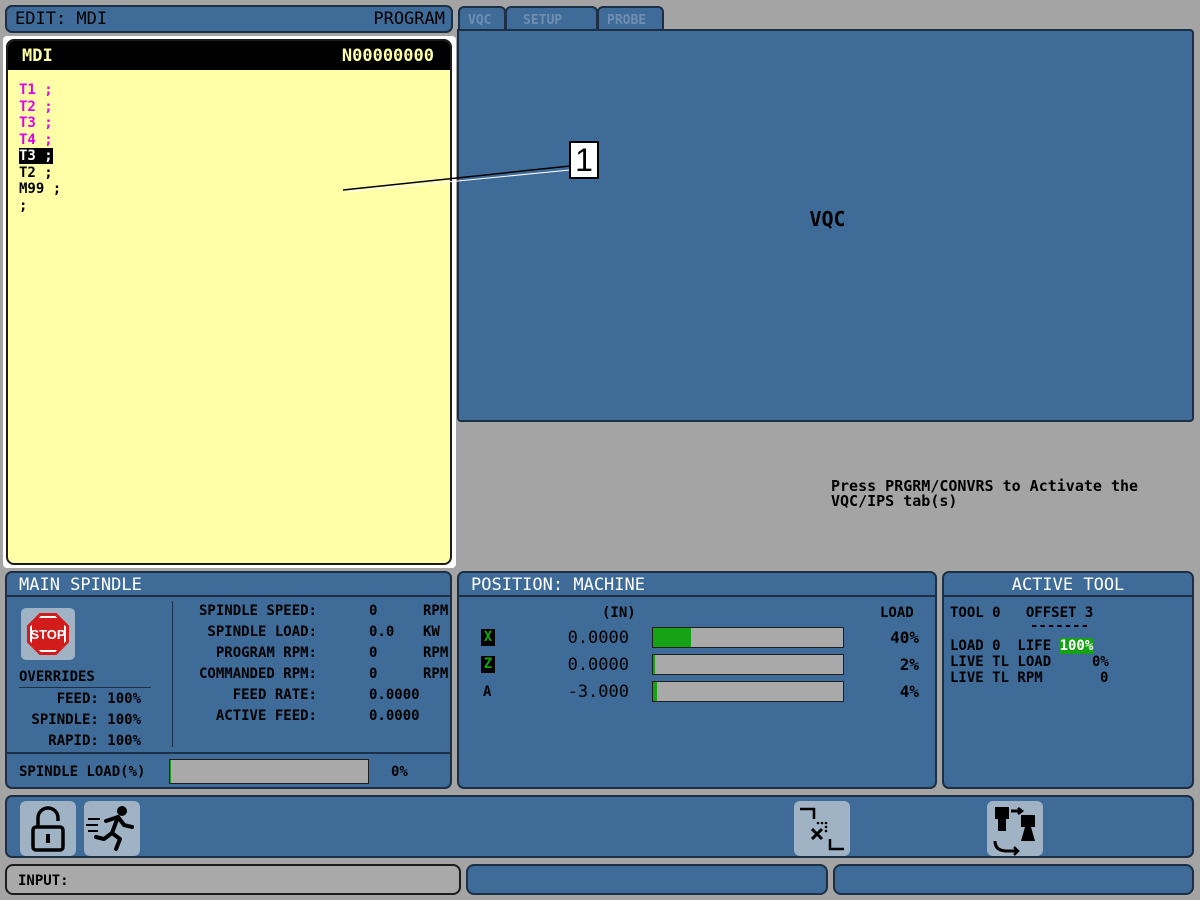  Describe the element at coordinates (599, 826) in the screenshot. I see `bottom-toolbar` at that location.